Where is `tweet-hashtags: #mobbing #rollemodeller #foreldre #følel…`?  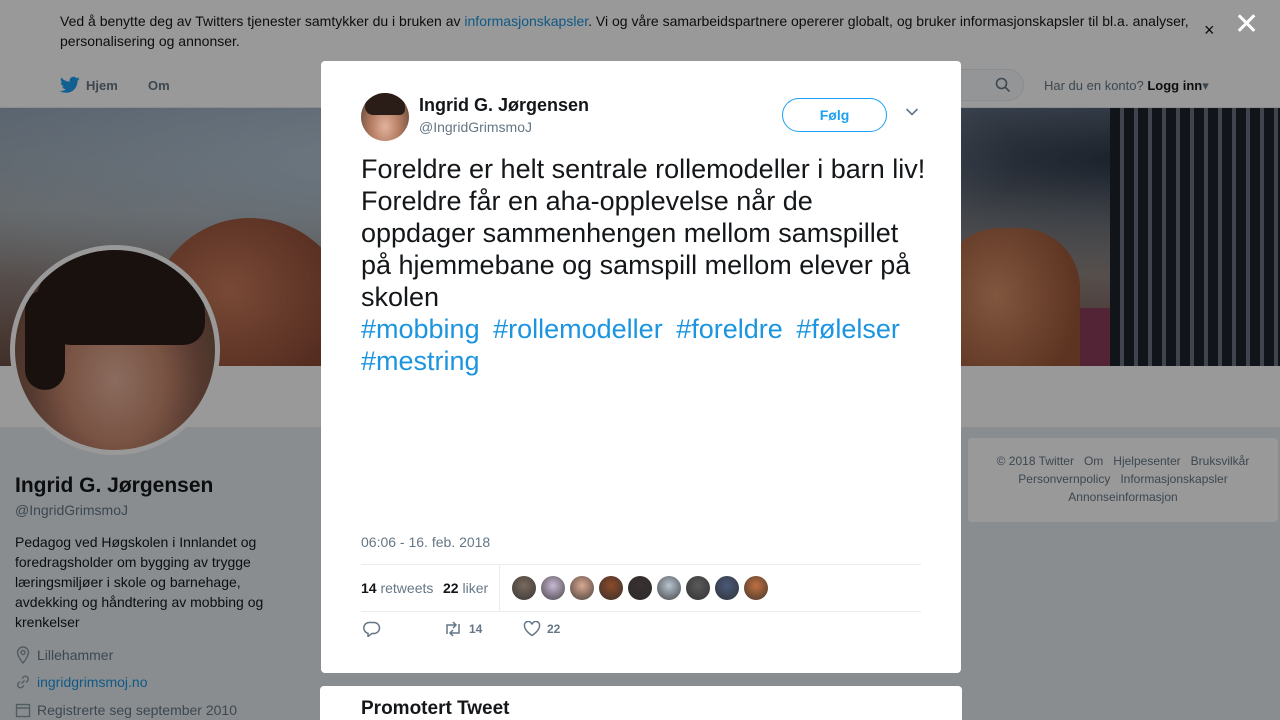 tweet-hashtags: #mobbing #rollemodeller #foreldre #følel… is located at coordinates (646, 345).